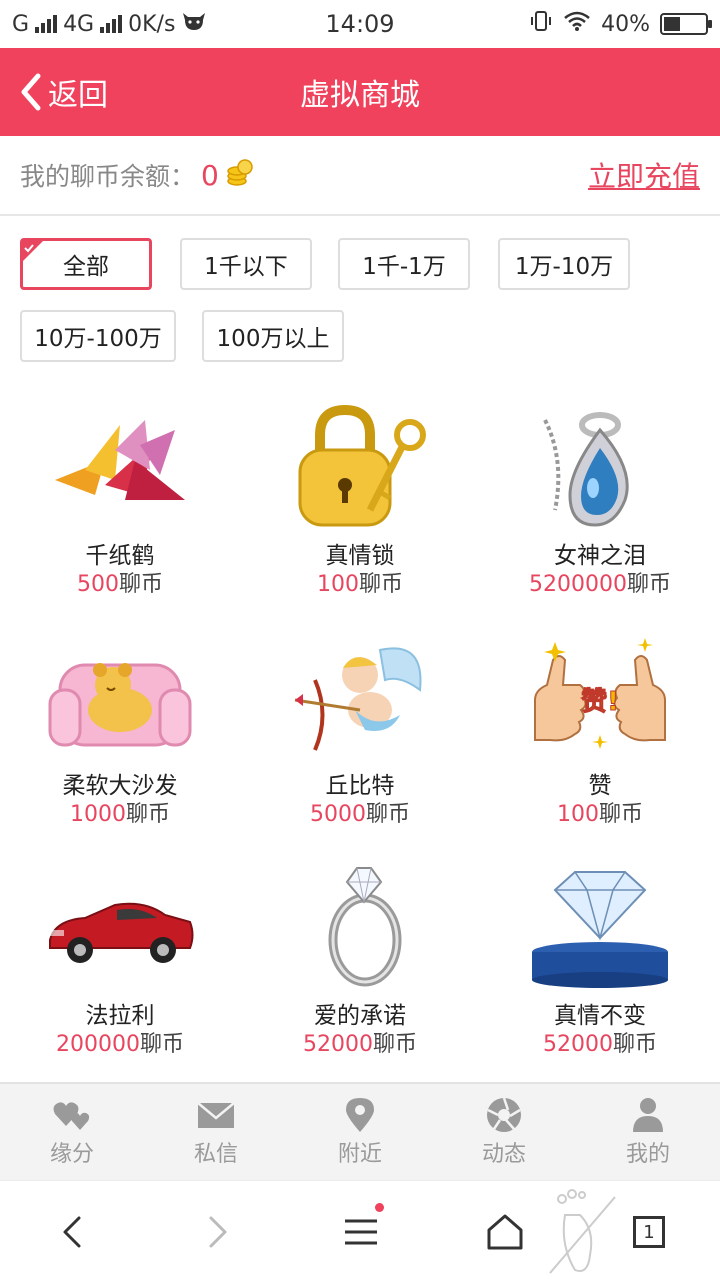 This screenshot has height=1280, width=720. I want to click on gift-name: 柔软大沙发, so click(120, 786).